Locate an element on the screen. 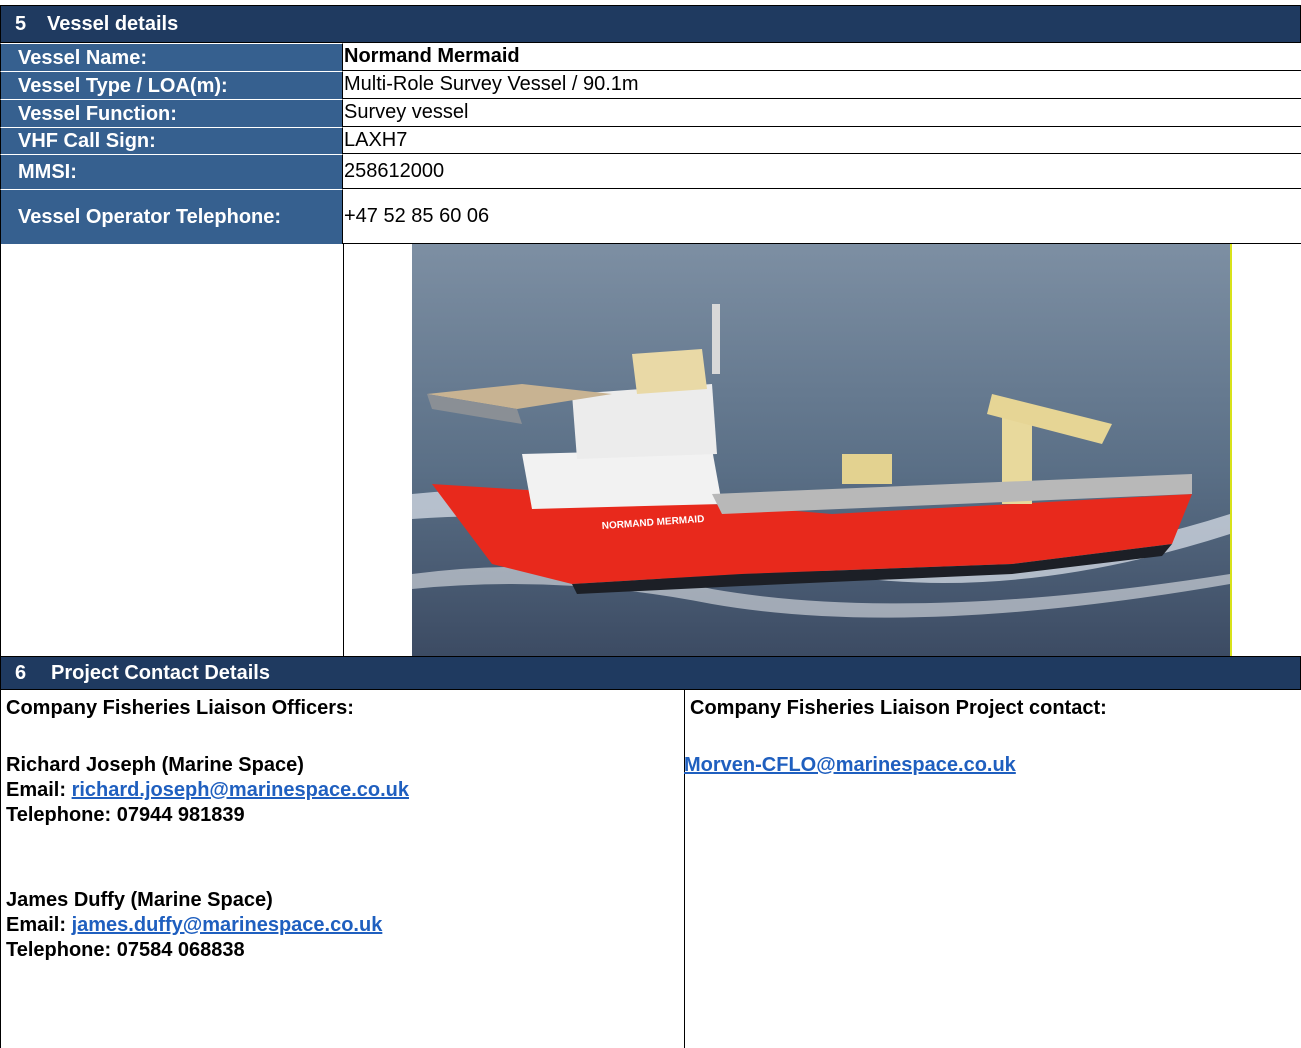  liaison-officers-heading: Company Fisheries Liaison Officers: is located at coordinates (180, 708).